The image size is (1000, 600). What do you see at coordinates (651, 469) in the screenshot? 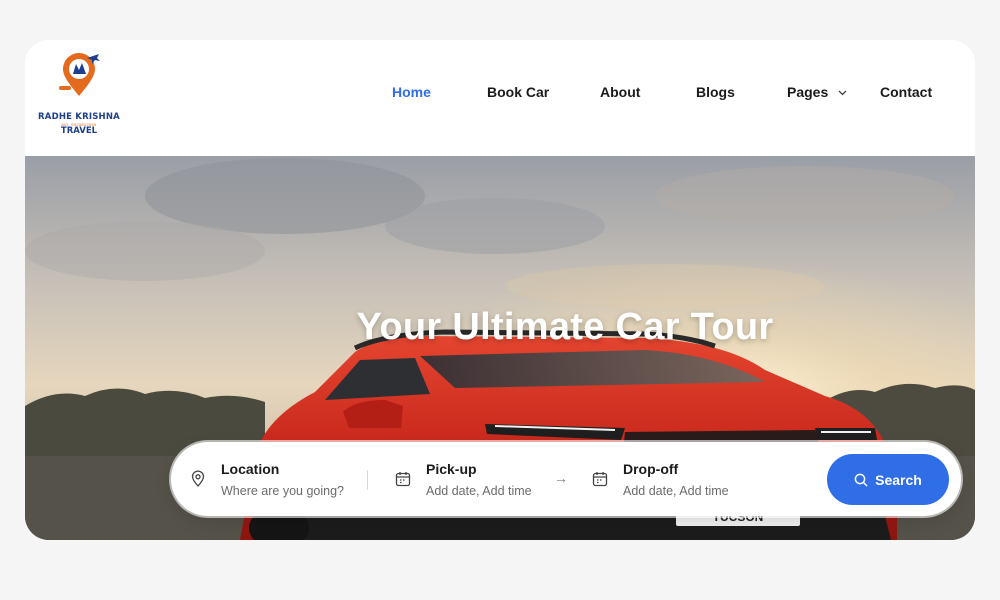
I see `dropoff-label: Drop-off` at bounding box center [651, 469].